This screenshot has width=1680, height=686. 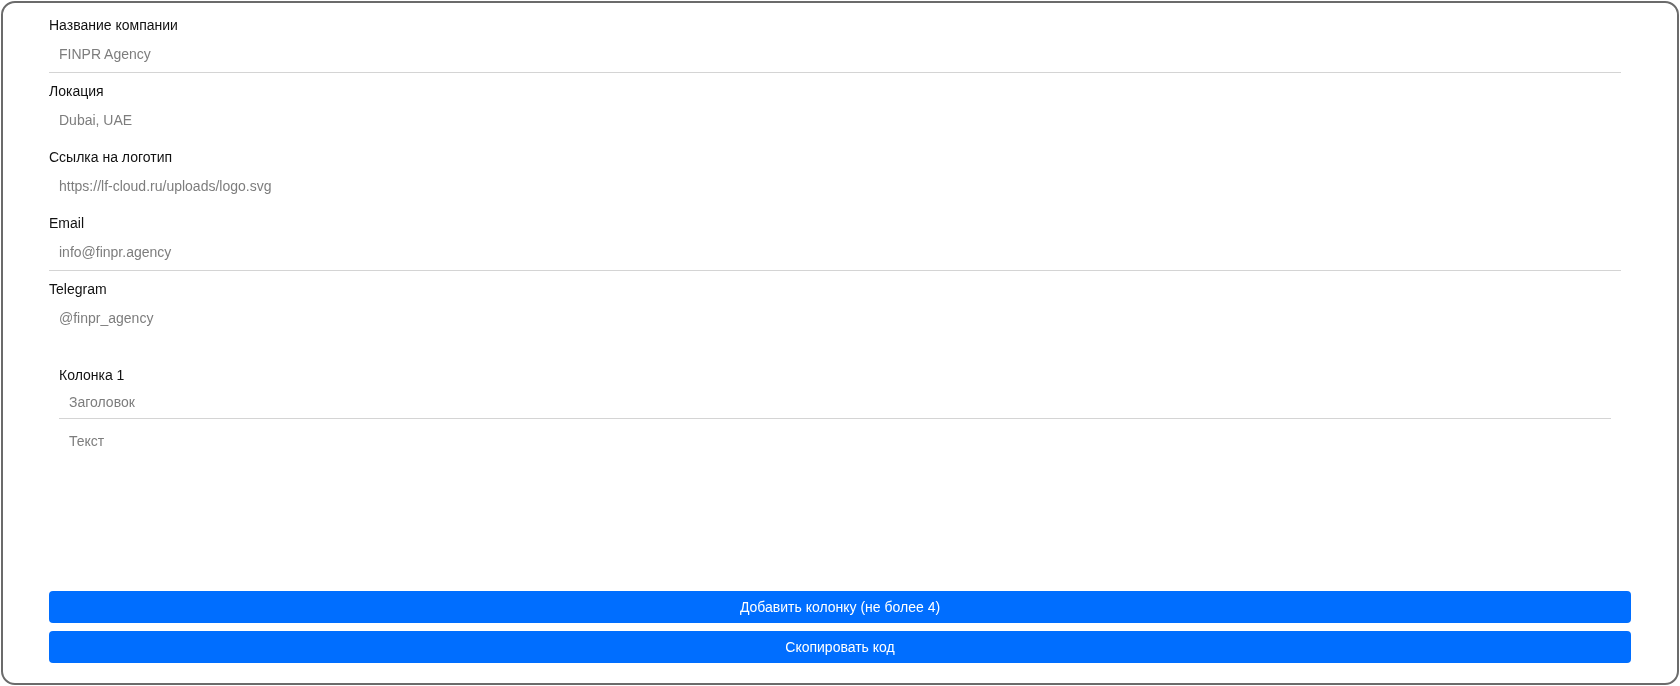 I want to click on field-label: Название компании, so click(x=113, y=25).